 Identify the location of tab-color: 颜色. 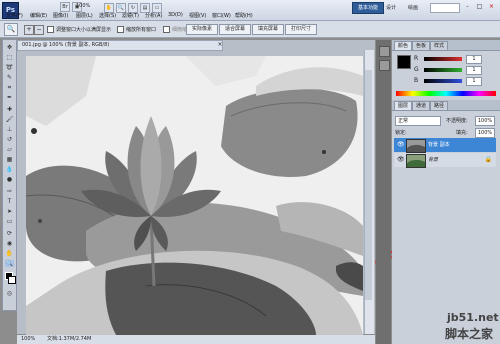
(403, 46).